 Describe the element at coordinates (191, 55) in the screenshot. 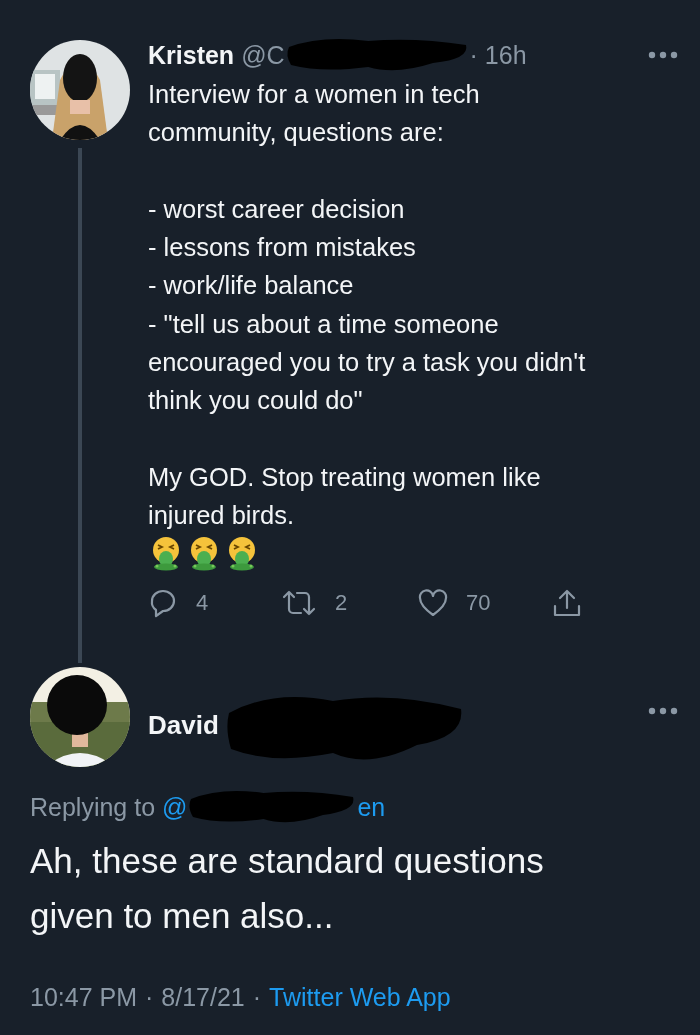

I see `author-name: Kristen` at that location.